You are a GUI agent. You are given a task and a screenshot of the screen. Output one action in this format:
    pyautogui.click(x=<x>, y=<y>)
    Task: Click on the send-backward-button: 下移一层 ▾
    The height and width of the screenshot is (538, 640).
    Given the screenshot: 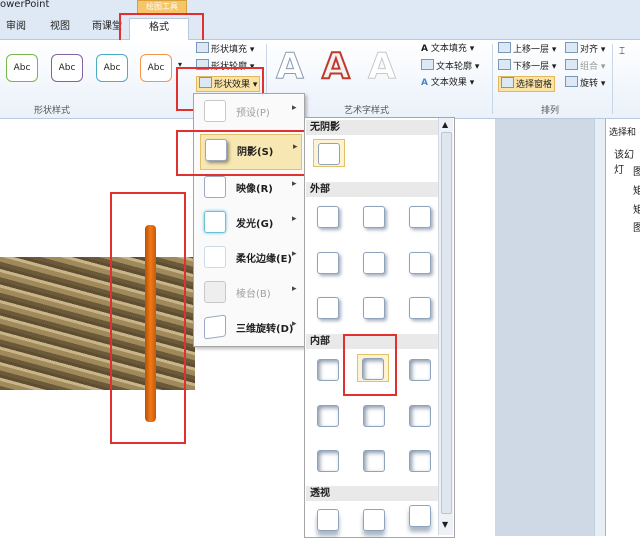 What is the action you would take?
    pyautogui.click(x=527, y=66)
    